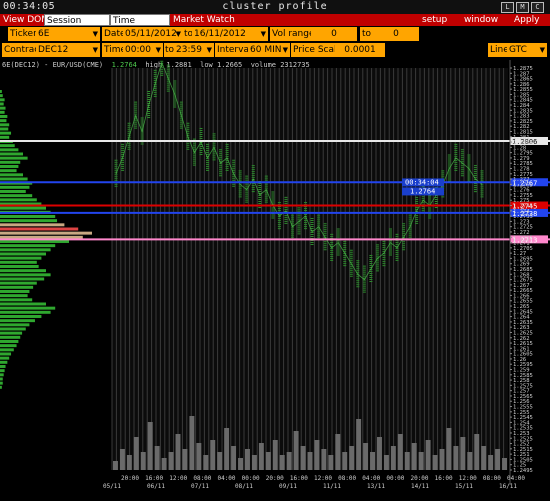 Image resolution: width=550 pixels, height=501 pixels. What do you see at coordinates (434, 20) in the screenshot?
I see `menu-setup: setup` at bounding box center [434, 20].